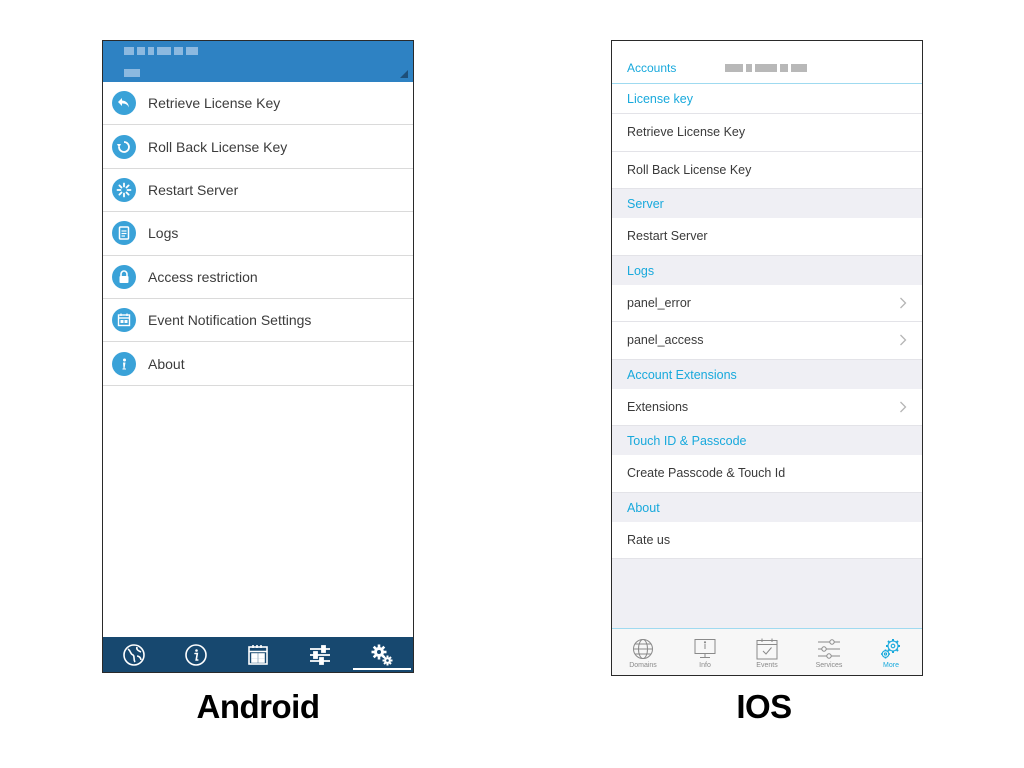  I want to click on row-label: Rate us, so click(649, 539).